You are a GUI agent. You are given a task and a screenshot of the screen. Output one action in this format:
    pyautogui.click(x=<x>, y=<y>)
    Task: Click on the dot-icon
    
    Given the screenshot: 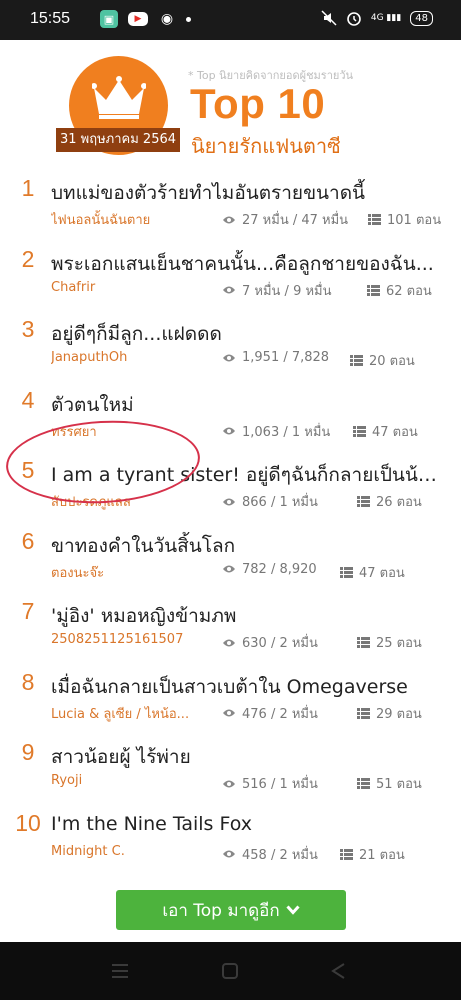 What is the action you would take?
    pyautogui.click(x=188, y=19)
    